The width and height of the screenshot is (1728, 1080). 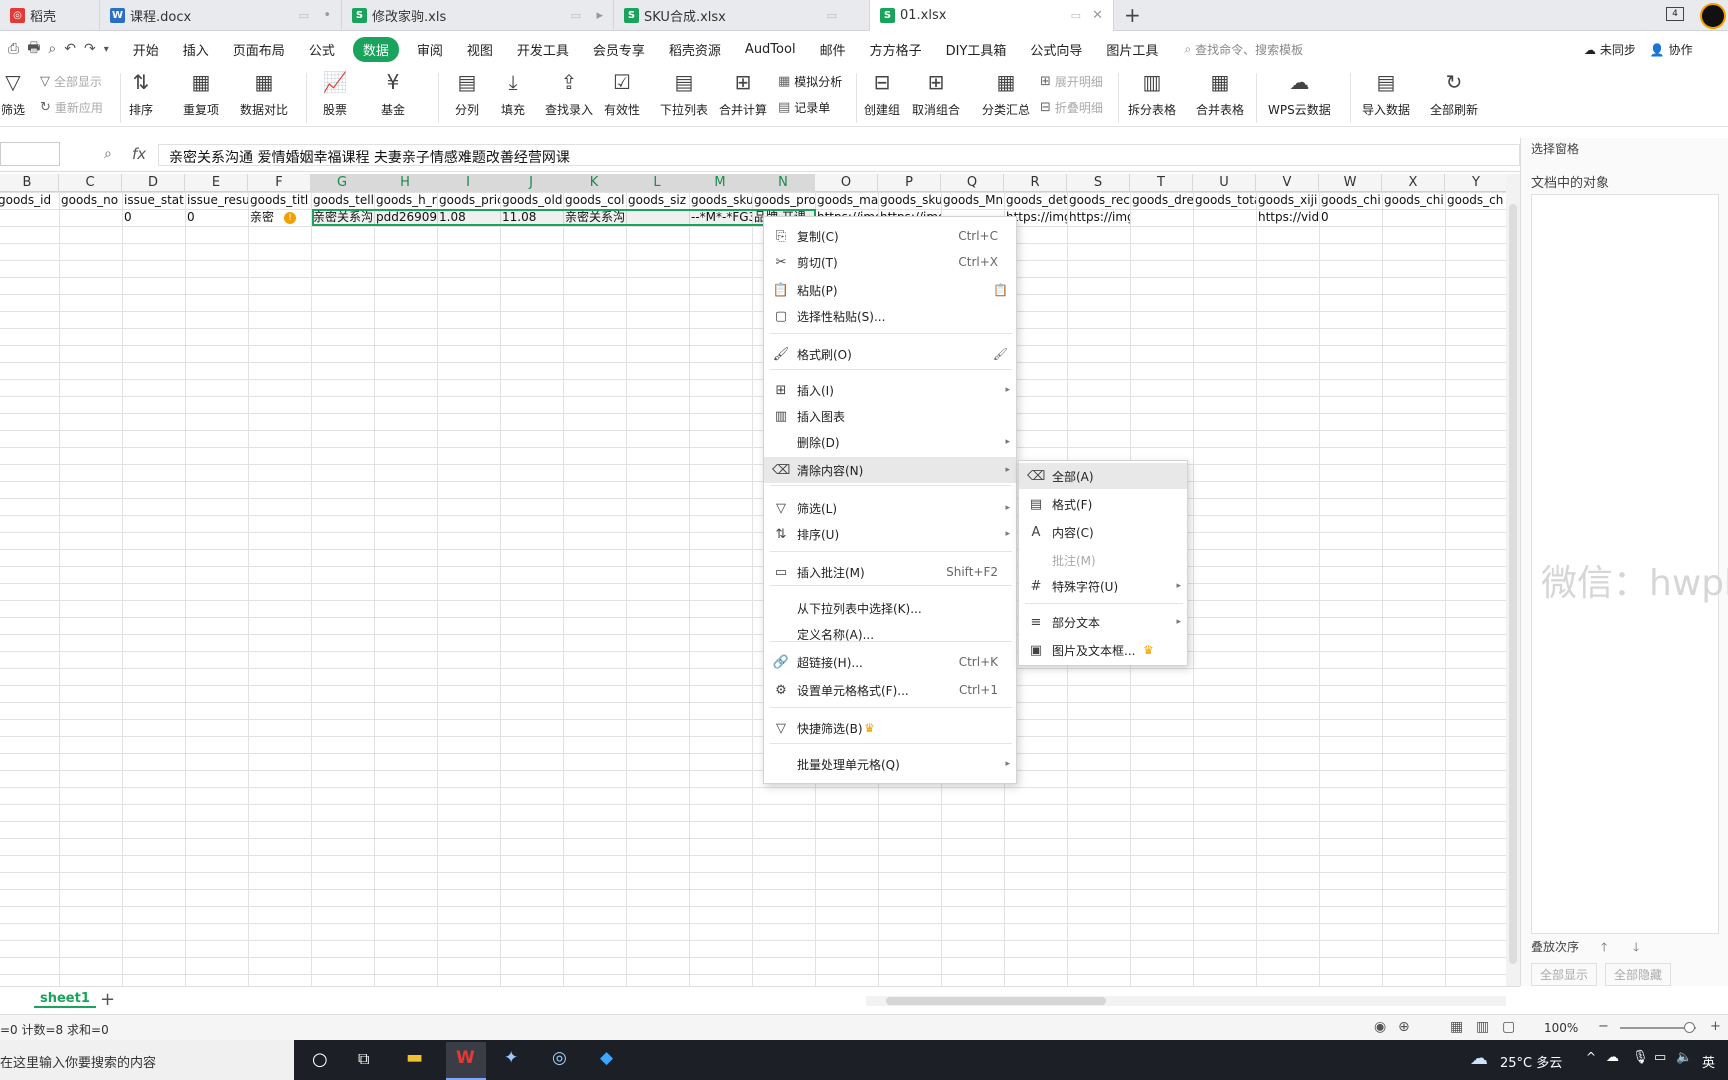 I want to click on cell: https://vide, so click(x=1287, y=217).